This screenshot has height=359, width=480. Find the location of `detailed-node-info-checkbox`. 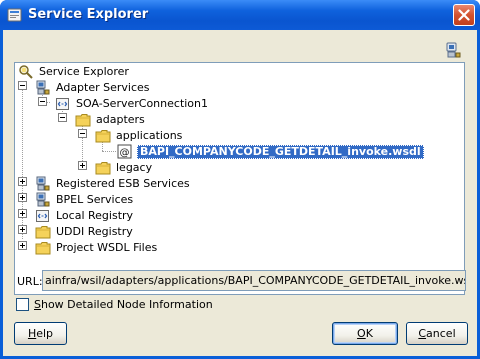

detailed-node-info-checkbox is located at coordinates (22, 304).